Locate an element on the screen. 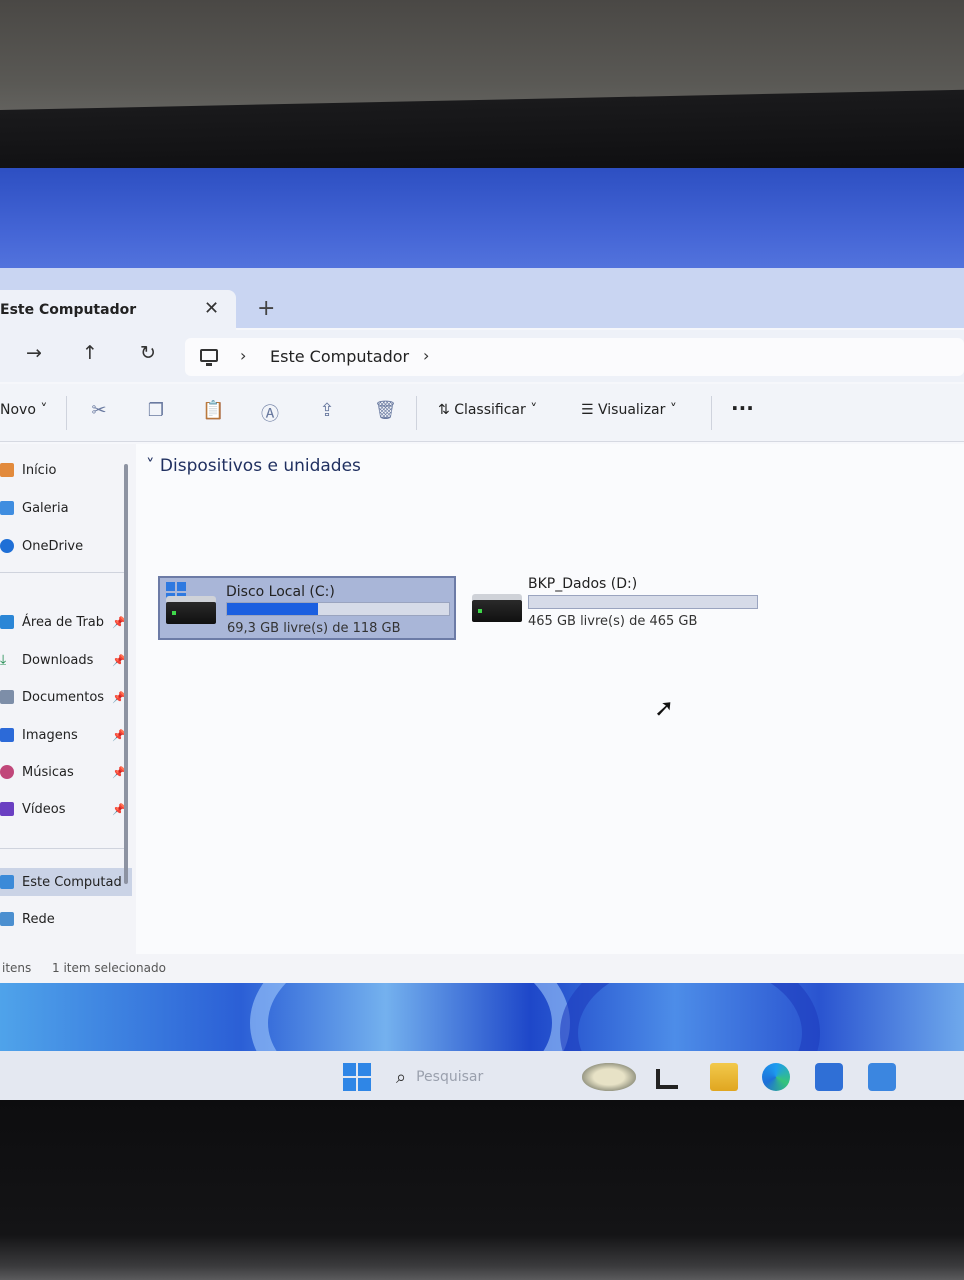 This screenshot has height=1280, width=964. paste-icon: 📋 is located at coordinates (213, 411).